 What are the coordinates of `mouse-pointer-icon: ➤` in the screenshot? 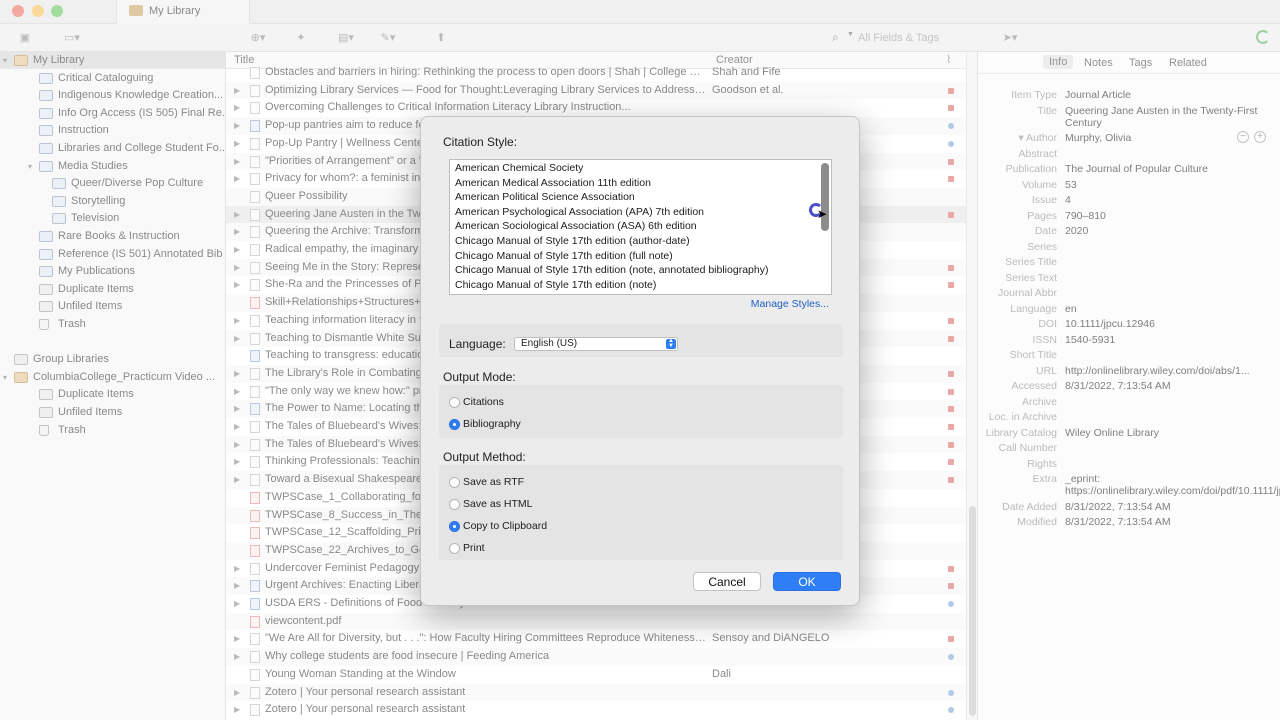 It's located at (822, 214).